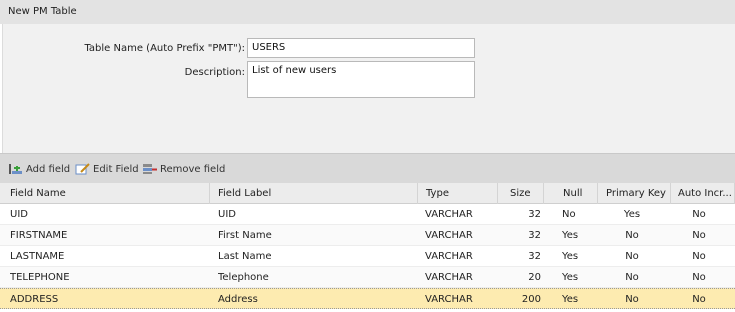 The height and width of the screenshot is (312, 735). I want to click on column-header-primary-key: Primary Key, so click(634, 193).